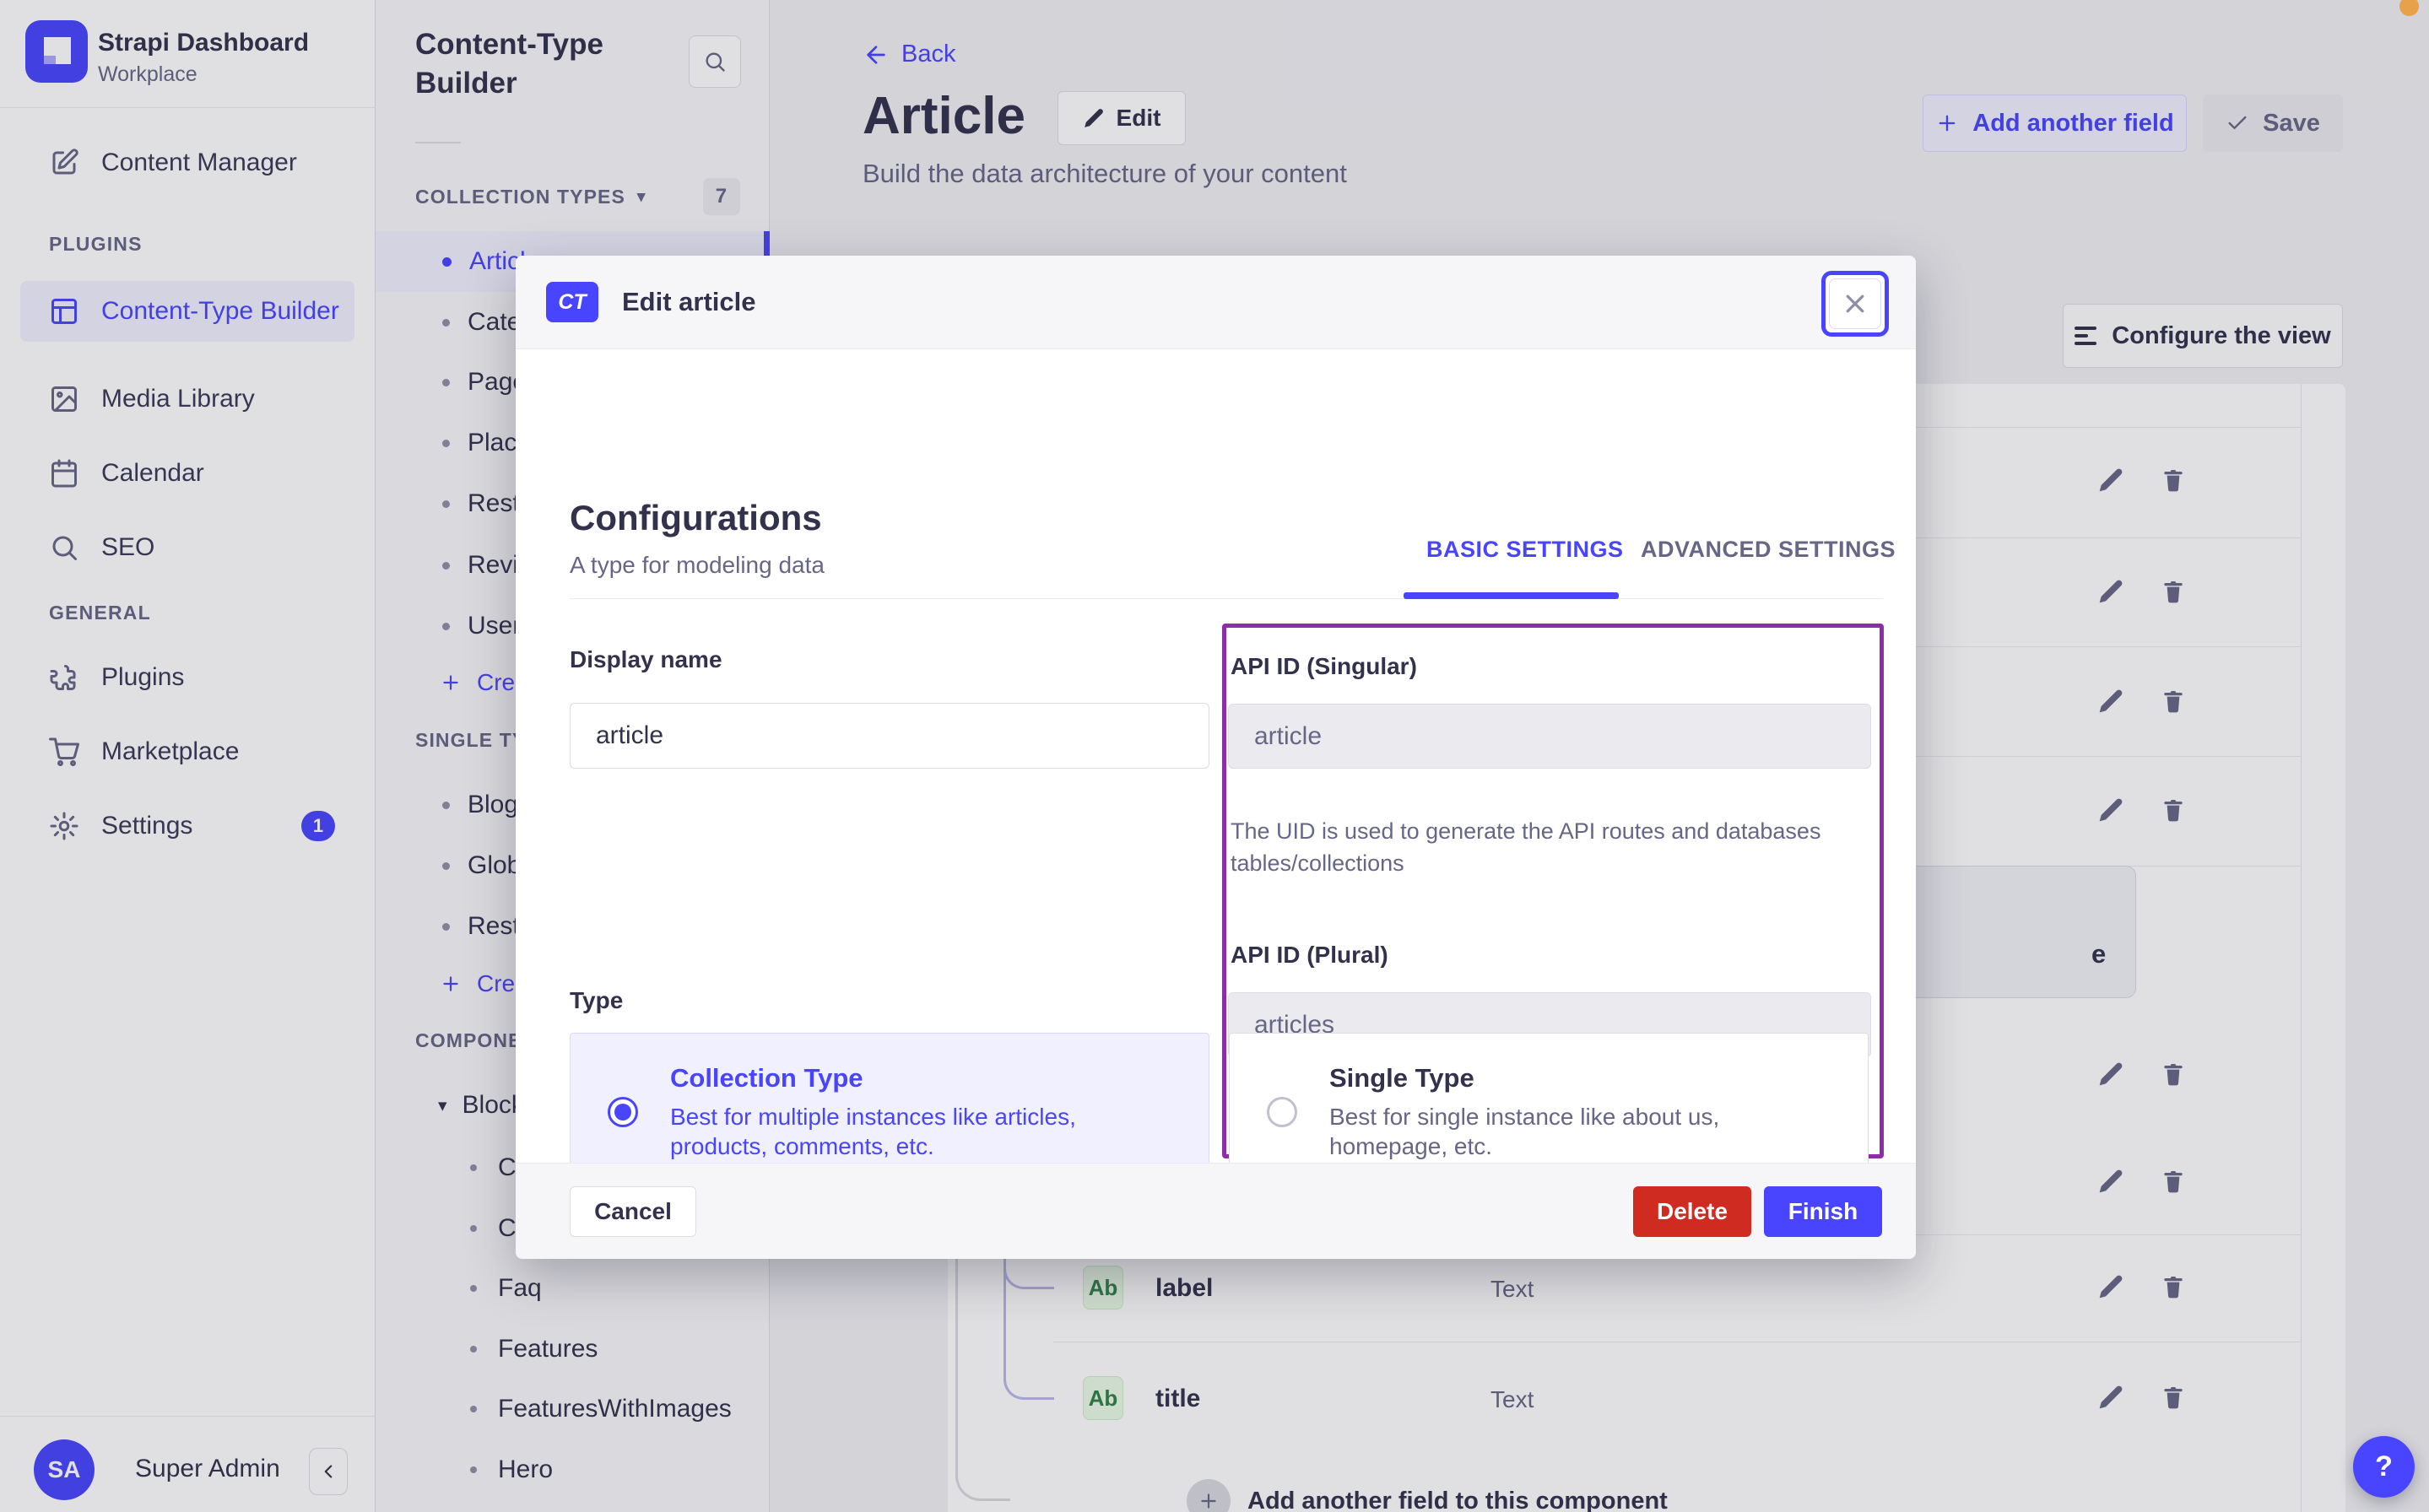  Describe the element at coordinates (623, 1112) in the screenshot. I see `radio-selected-icon` at that location.